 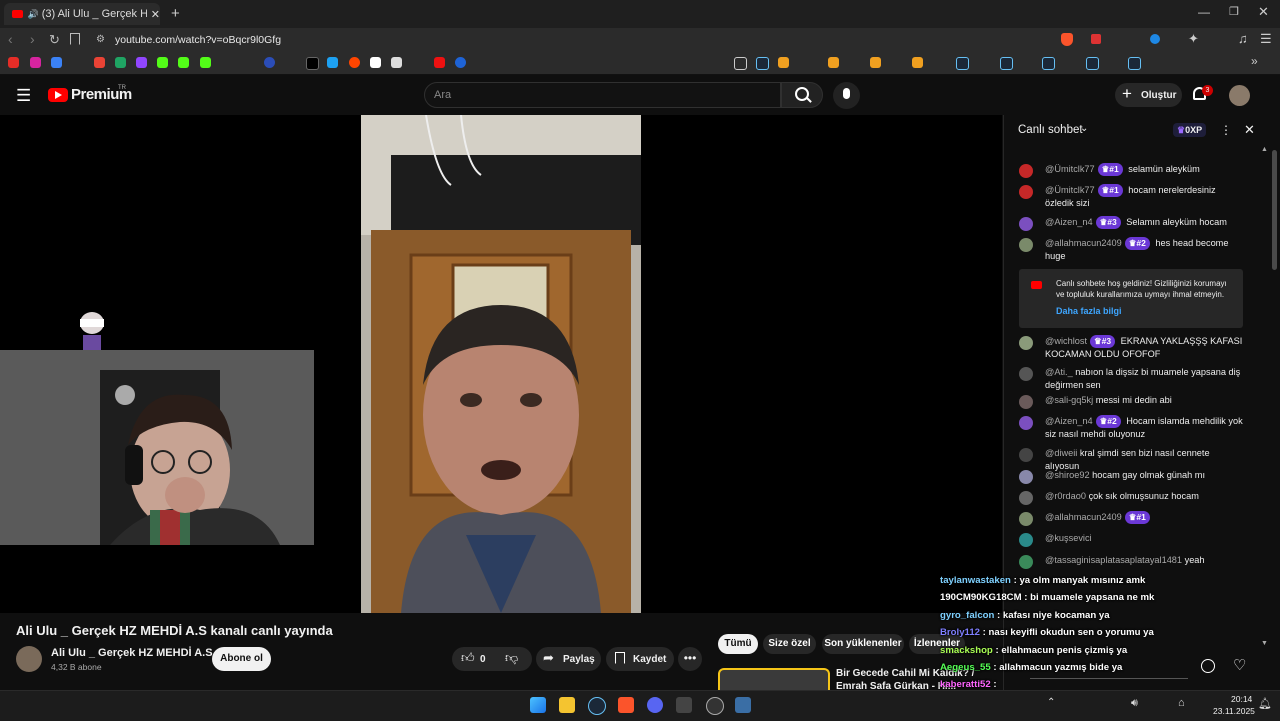 What do you see at coordinates (626, 705) in the screenshot?
I see `brave-icon` at bounding box center [626, 705].